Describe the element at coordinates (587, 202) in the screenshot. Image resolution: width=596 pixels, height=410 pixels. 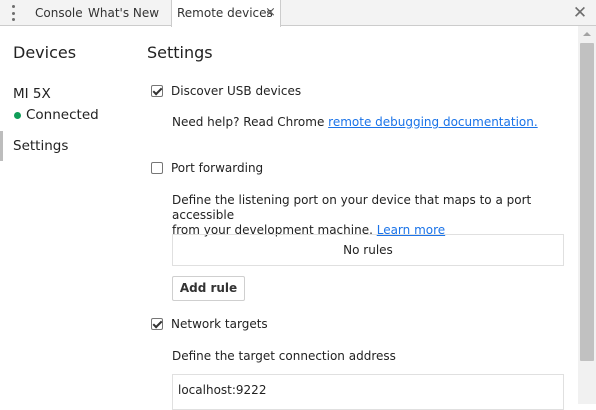
I see `scrollbar-thumb` at that location.